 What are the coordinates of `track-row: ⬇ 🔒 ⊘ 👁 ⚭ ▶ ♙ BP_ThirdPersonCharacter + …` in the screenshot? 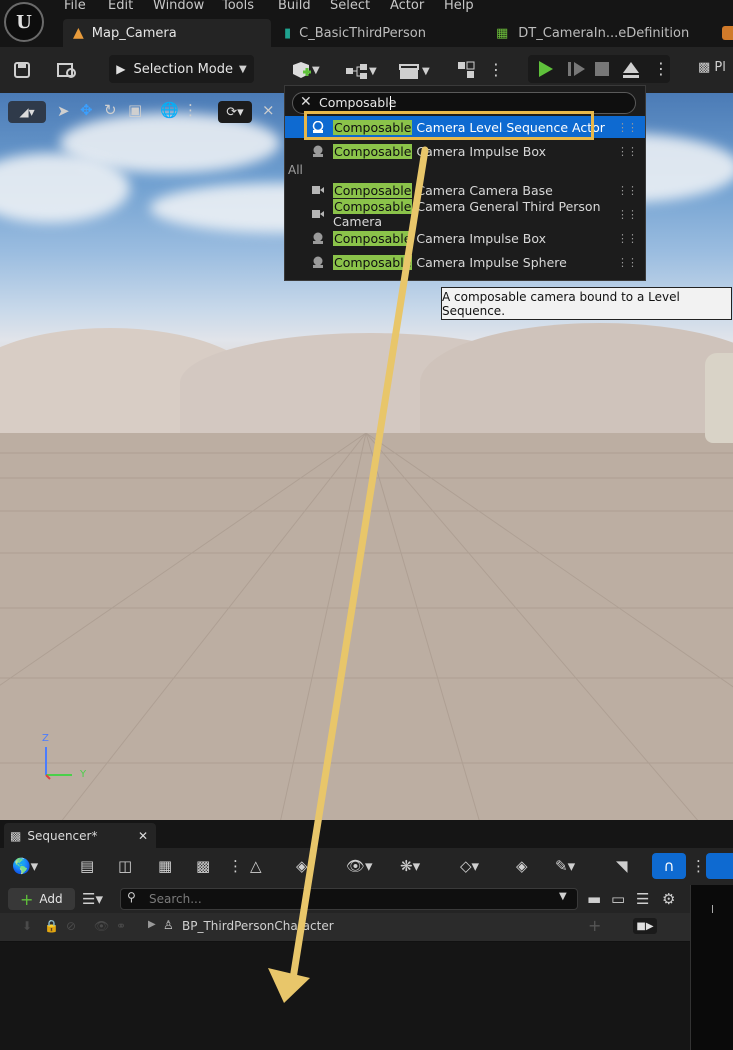 It's located at (345, 927).